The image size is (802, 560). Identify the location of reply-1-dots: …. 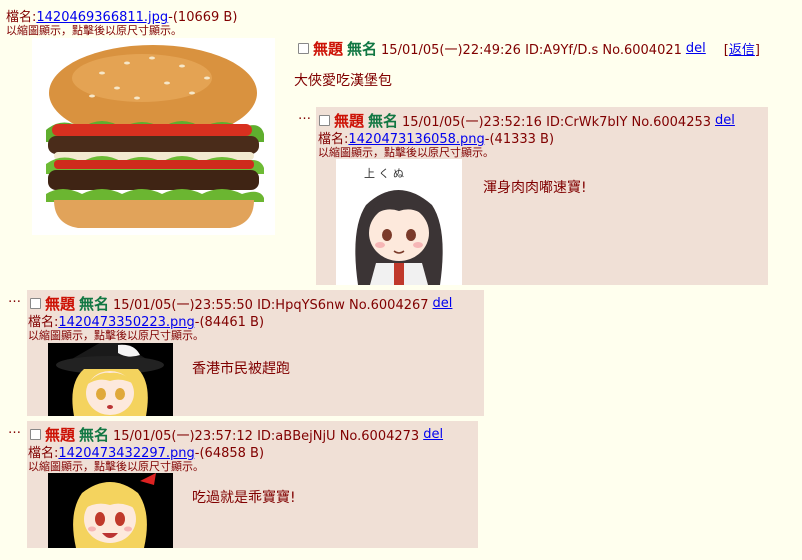
(304, 115).